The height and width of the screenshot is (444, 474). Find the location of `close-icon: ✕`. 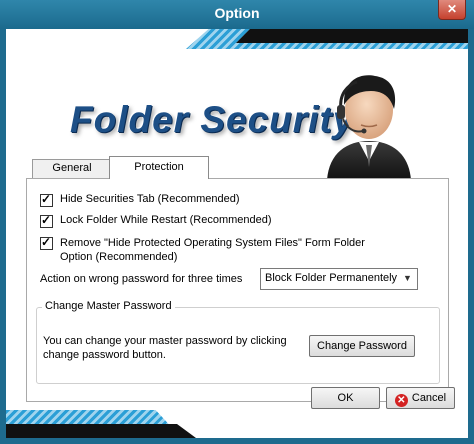

close-icon: ✕ is located at coordinates (452, 9).